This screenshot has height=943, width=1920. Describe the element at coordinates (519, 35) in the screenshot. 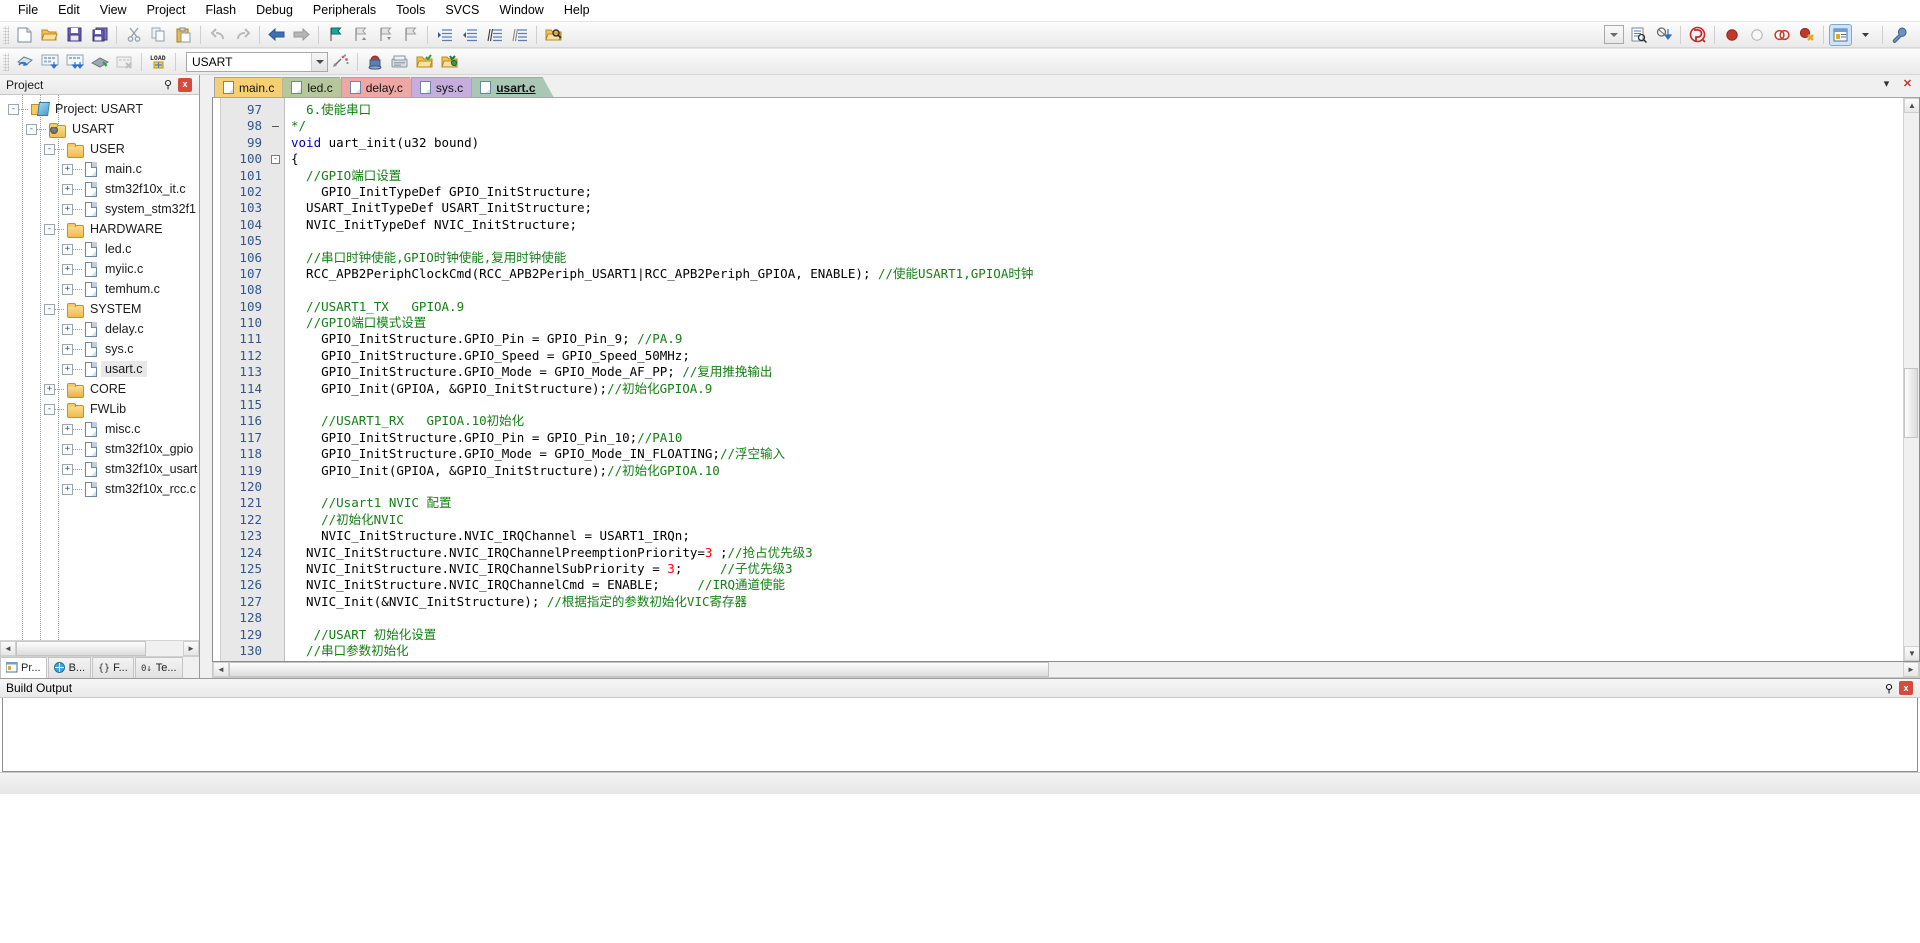

I see `uncomment-icon` at that location.